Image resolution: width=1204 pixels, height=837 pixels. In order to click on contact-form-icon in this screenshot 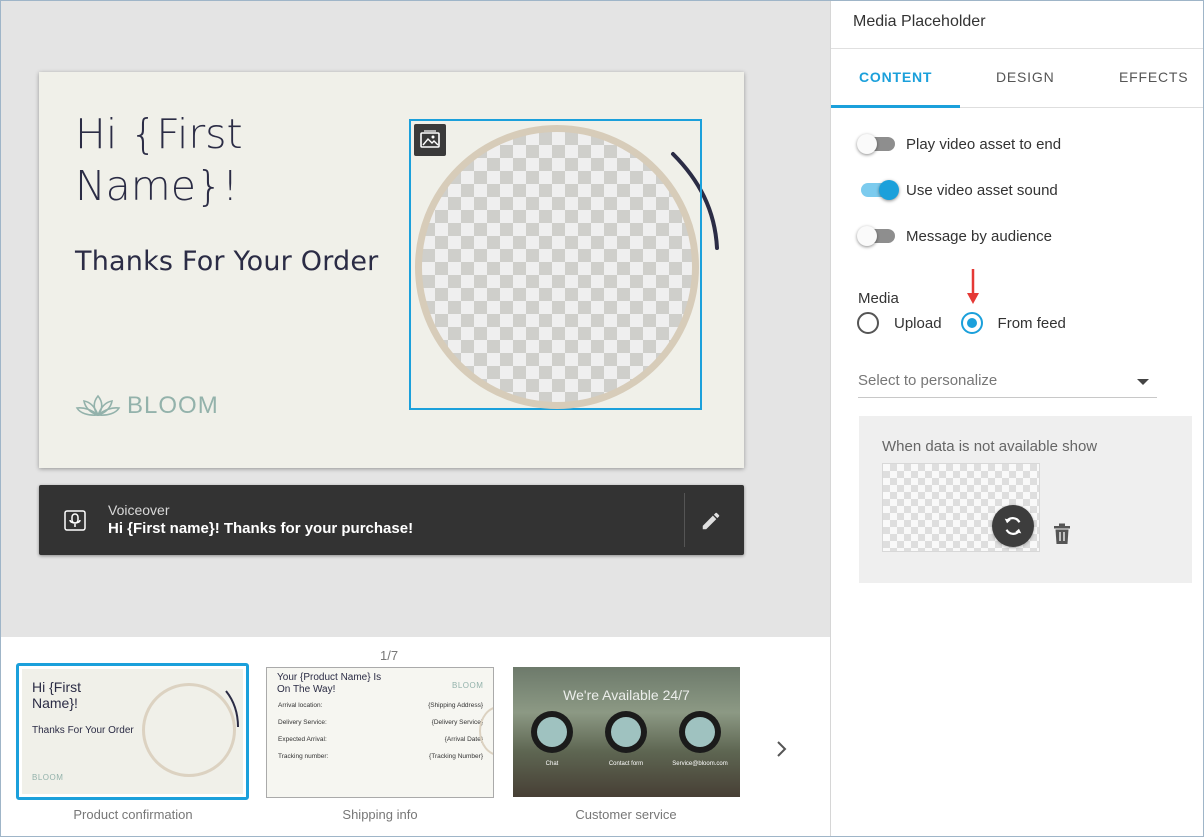, I will do `click(626, 732)`.